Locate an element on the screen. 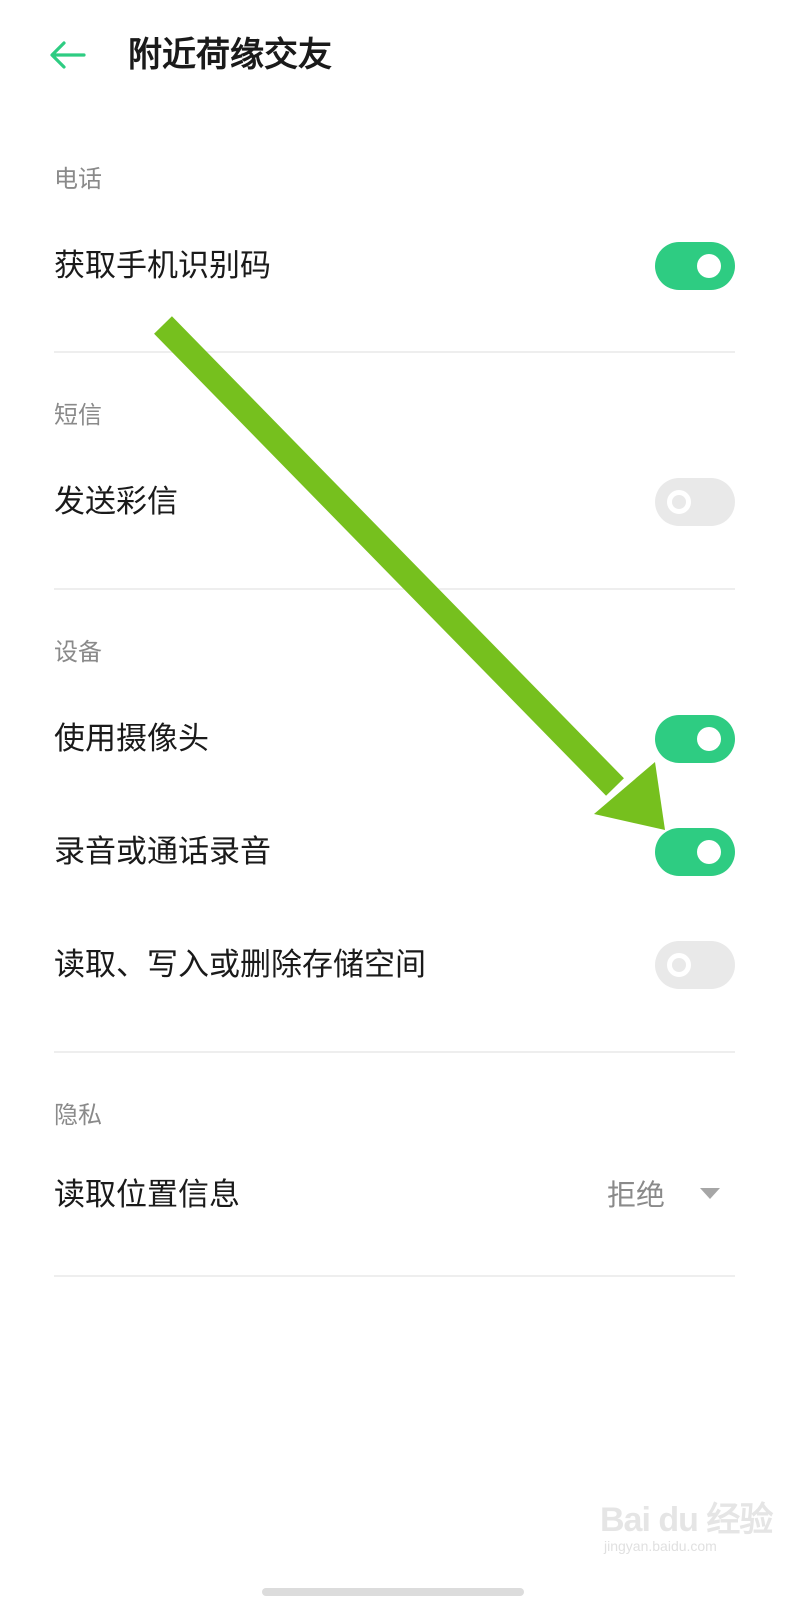 The image size is (802, 1600). watermark-logo: Bai du 经验 is located at coordinates (686, 1520).